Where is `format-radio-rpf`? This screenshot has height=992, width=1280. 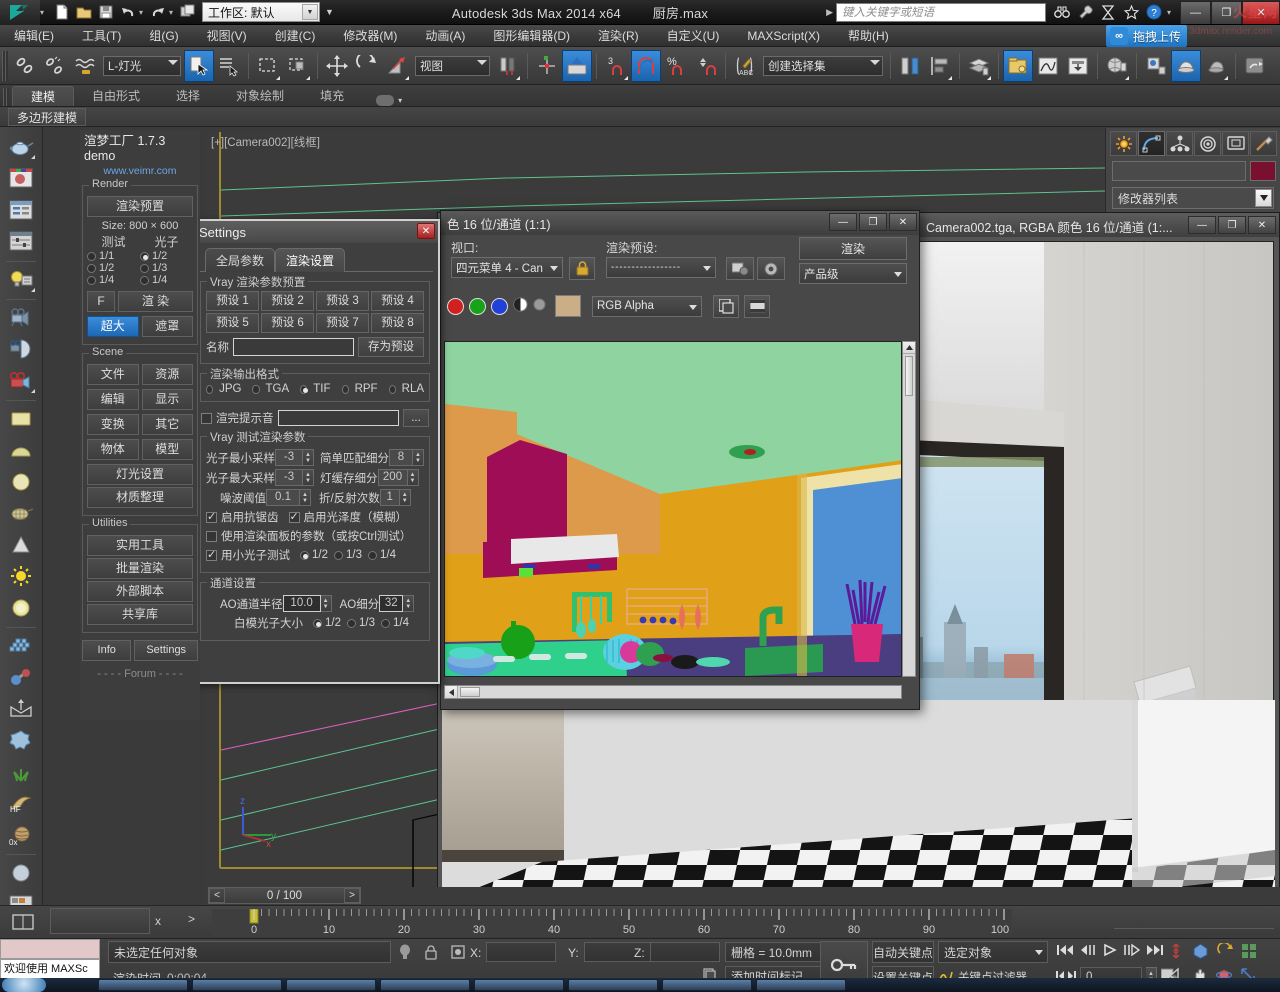
format-radio-rpf is located at coordinates (345, 389).